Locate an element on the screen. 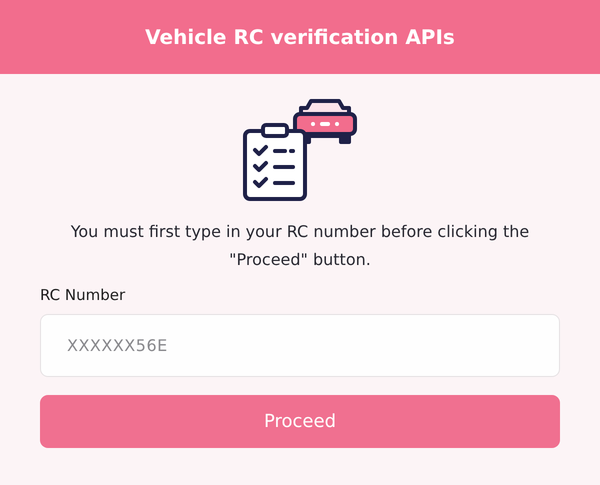  proceed-button: Proceed is located at coordinates (300, 421).